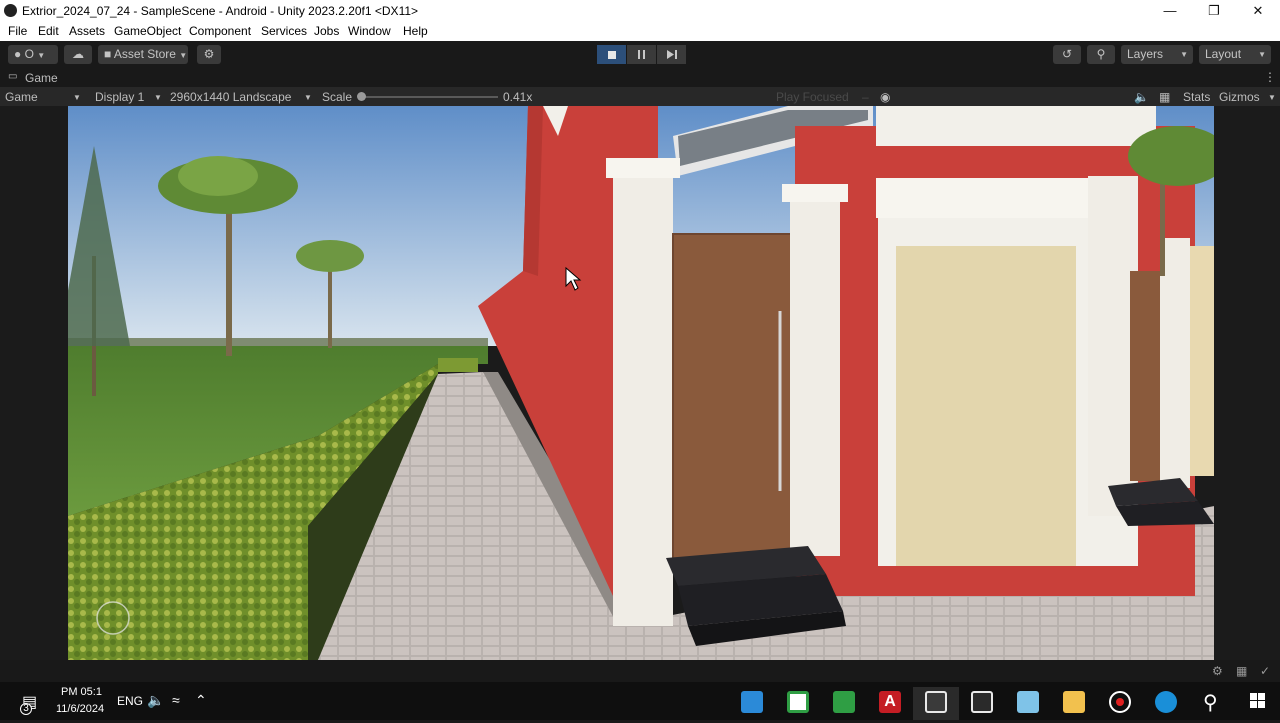  What do you see at coordinates (1170, 10) in the screenshot?
I see `minimize-icon: —` at bounding box center [1170, 10].